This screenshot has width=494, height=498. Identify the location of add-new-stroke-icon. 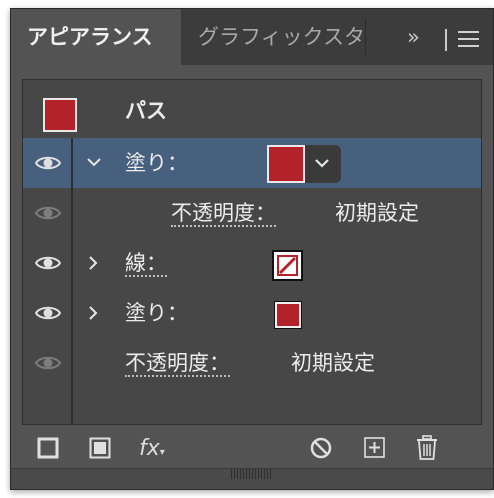
(48, 449).